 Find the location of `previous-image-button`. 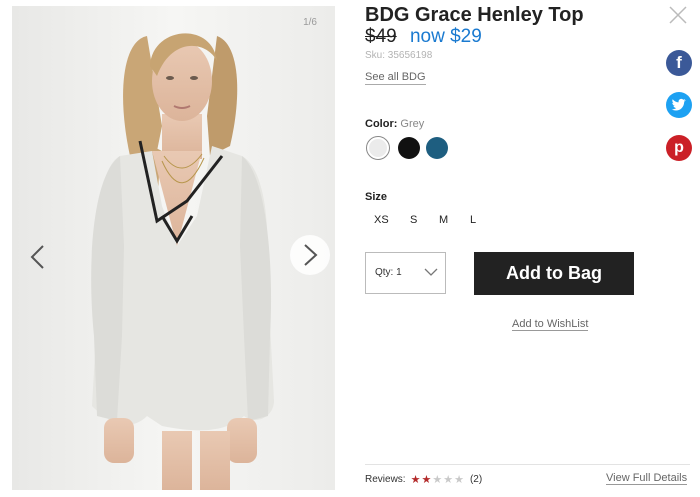

previous-image-button is located at coordinates (38, 257).